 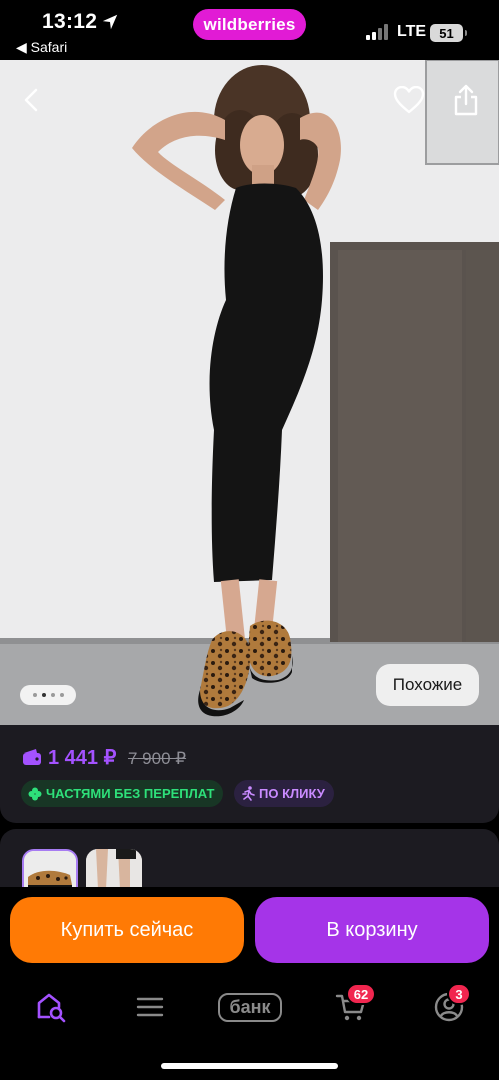 I want to click on bank-label: банк, so click(x=250, y=1007).